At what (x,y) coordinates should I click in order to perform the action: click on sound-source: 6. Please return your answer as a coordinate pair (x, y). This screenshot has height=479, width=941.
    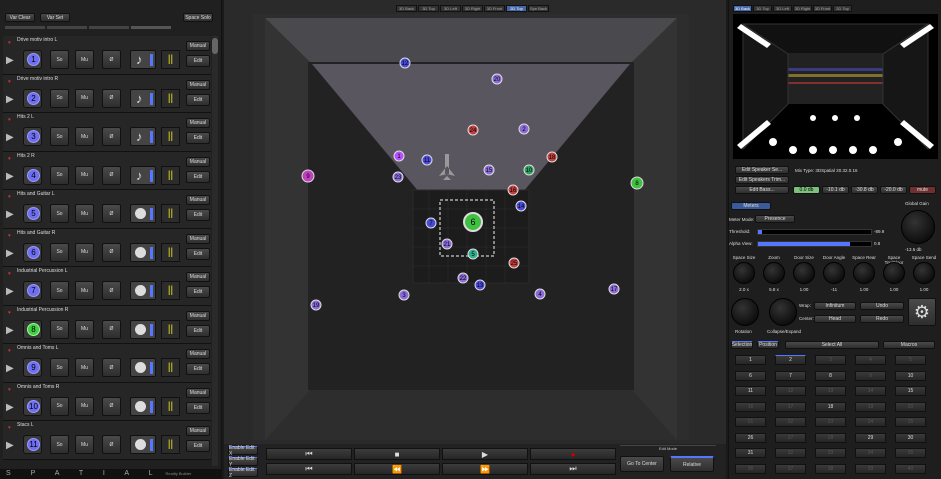
    Looking at the image, I should click on (473, 222).